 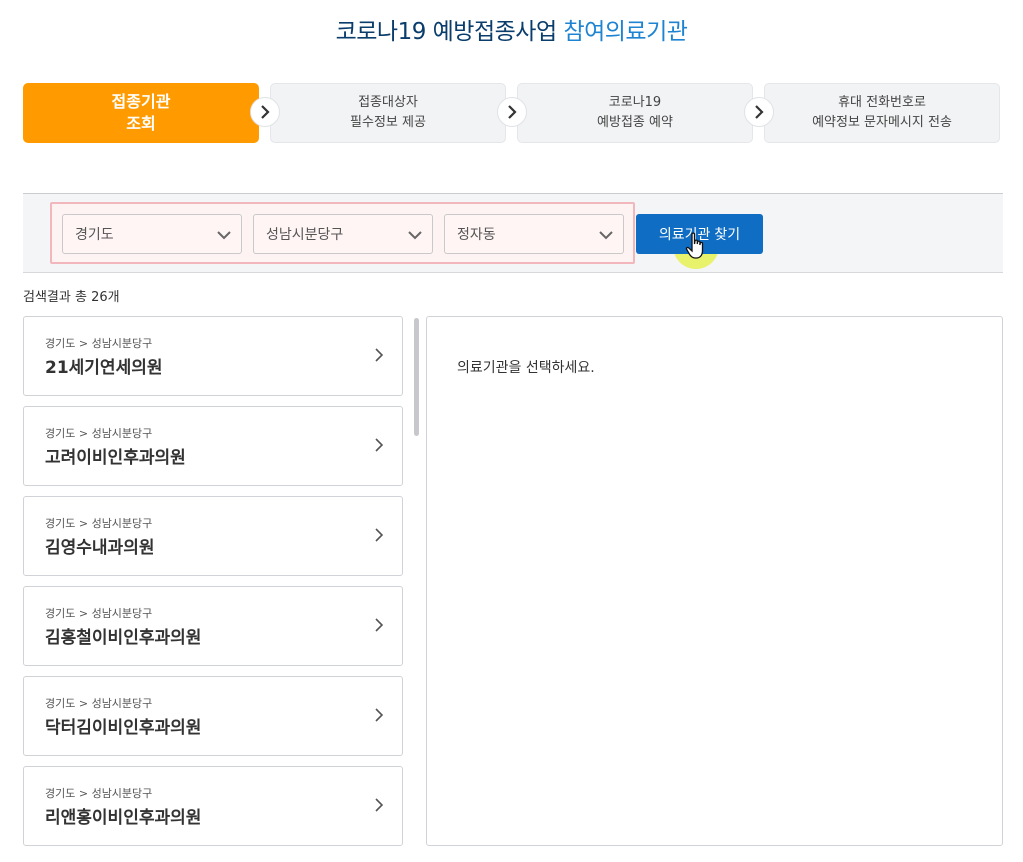 I want to click on step-1: 접종기관 조회, so click(x=141, y=113).